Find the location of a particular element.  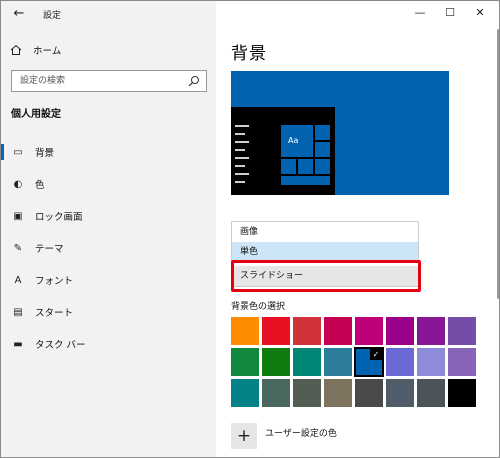

sidebar-item: ▤ スタート is located at coordinates (108, 312).